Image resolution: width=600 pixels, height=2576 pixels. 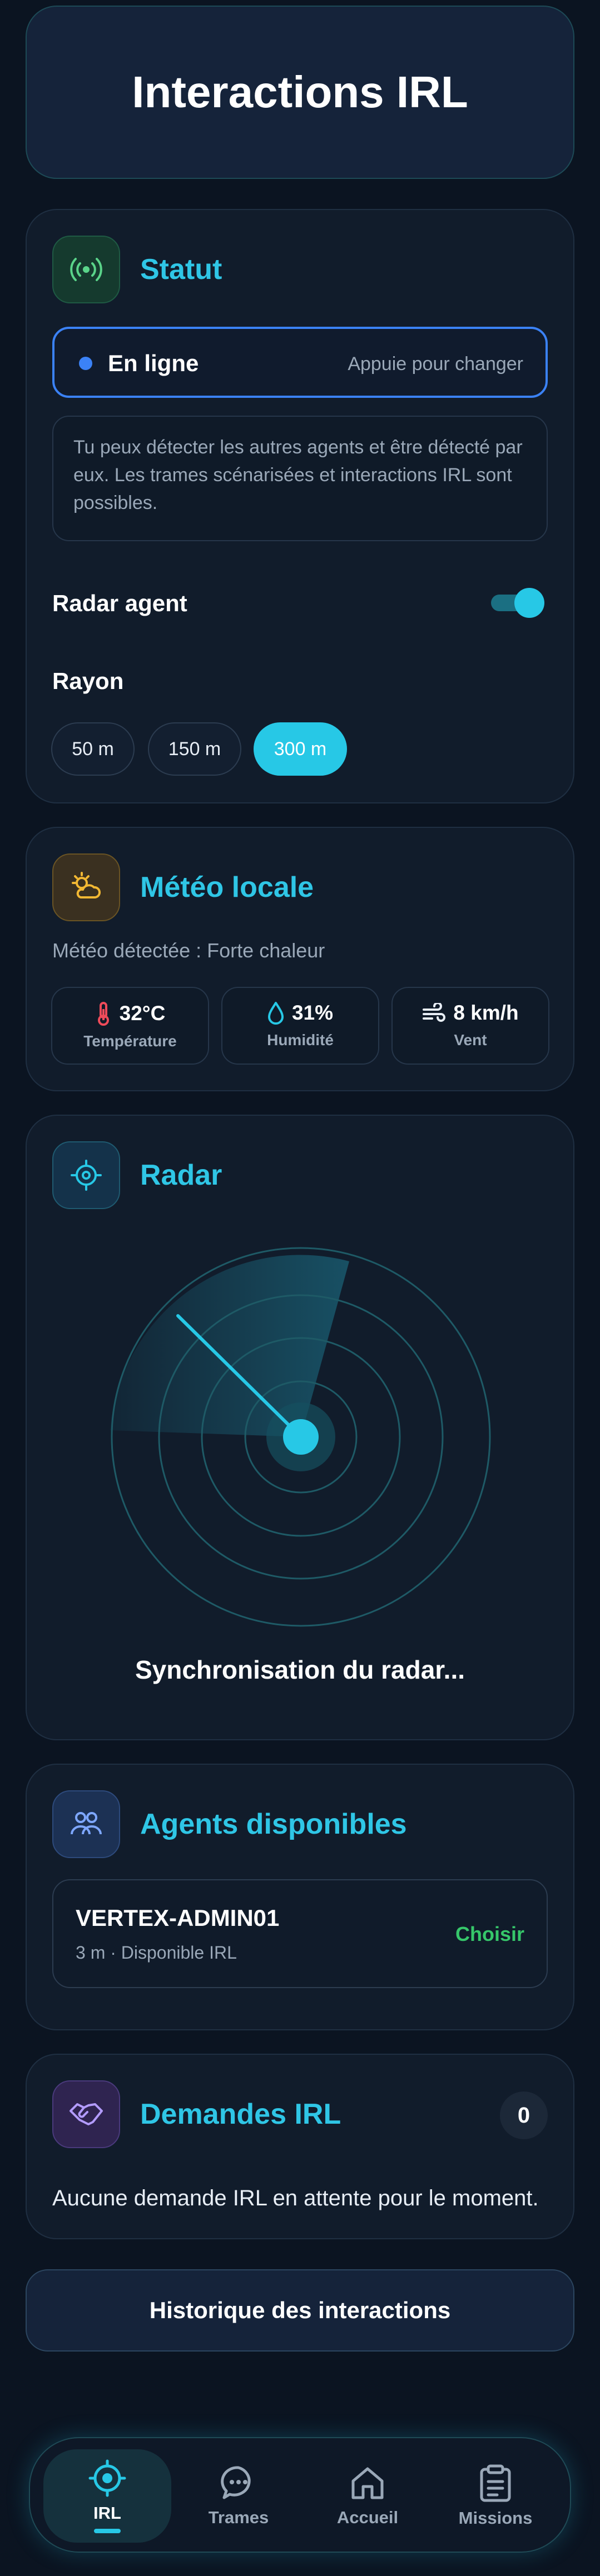 I want to click on handshake-icon, so click(x=86, y=2114).